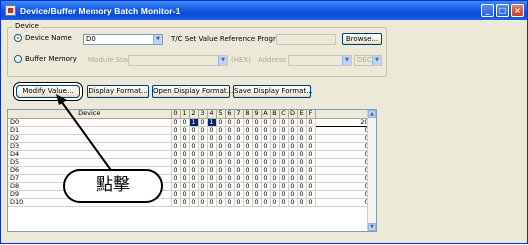 This screenshot has height=245, width=528. I want to click on click-callout: 點擊, so click(113, 186).